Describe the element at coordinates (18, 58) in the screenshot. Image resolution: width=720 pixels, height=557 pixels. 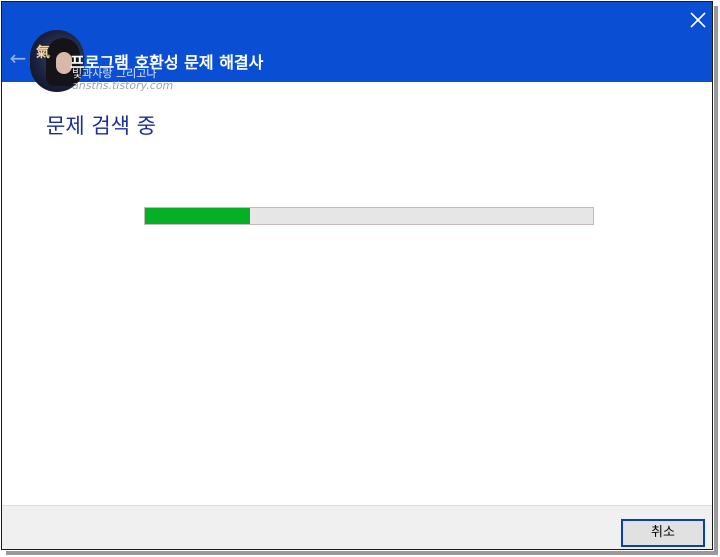
I see `back-arrow-icon: ←` at that location.